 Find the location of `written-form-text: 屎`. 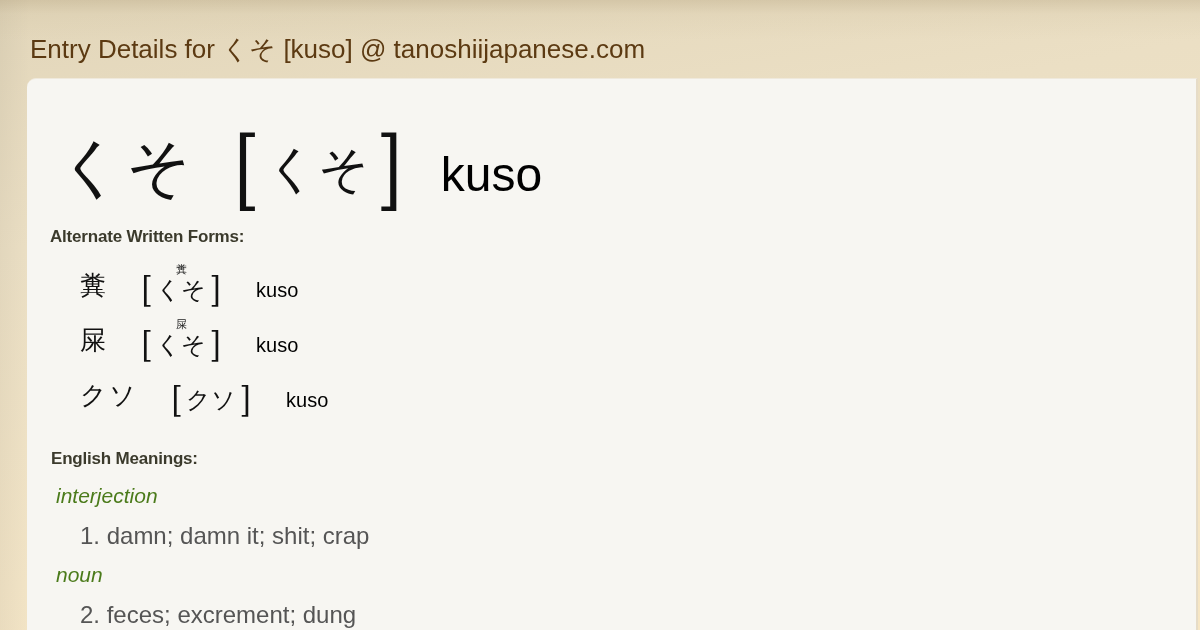

written-form-text: 屎 is located at coordinates (94, 340).